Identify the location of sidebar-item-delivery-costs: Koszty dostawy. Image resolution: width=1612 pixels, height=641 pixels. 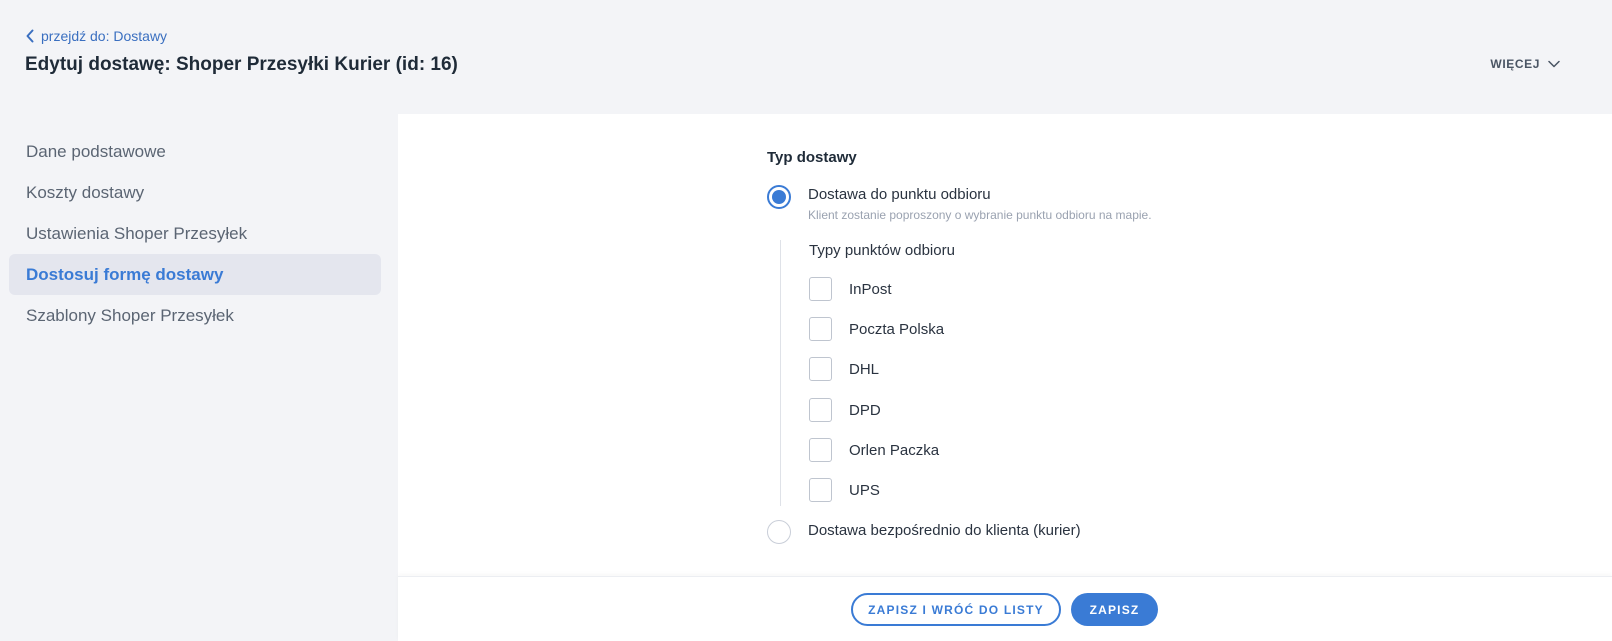
(195, 192).